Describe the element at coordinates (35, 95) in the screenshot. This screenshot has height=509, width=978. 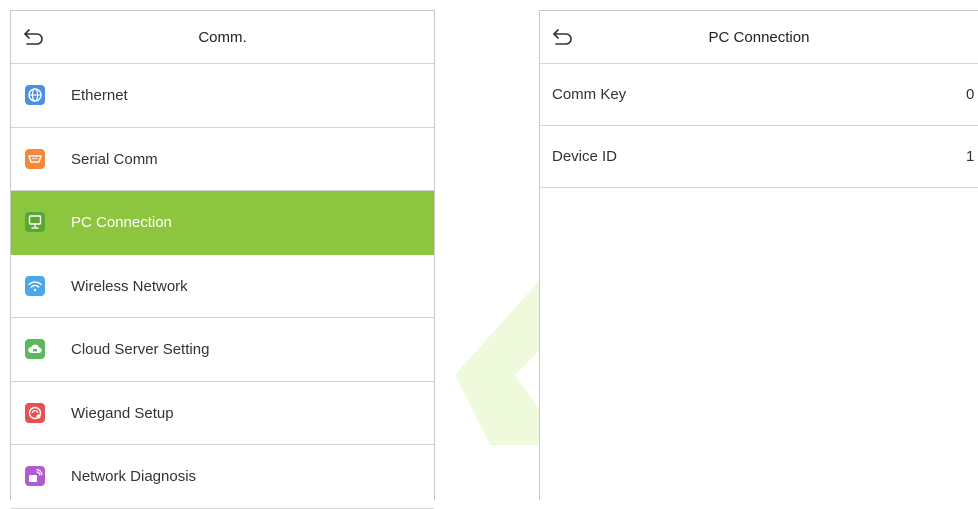
I see `globe-icon` at that location.